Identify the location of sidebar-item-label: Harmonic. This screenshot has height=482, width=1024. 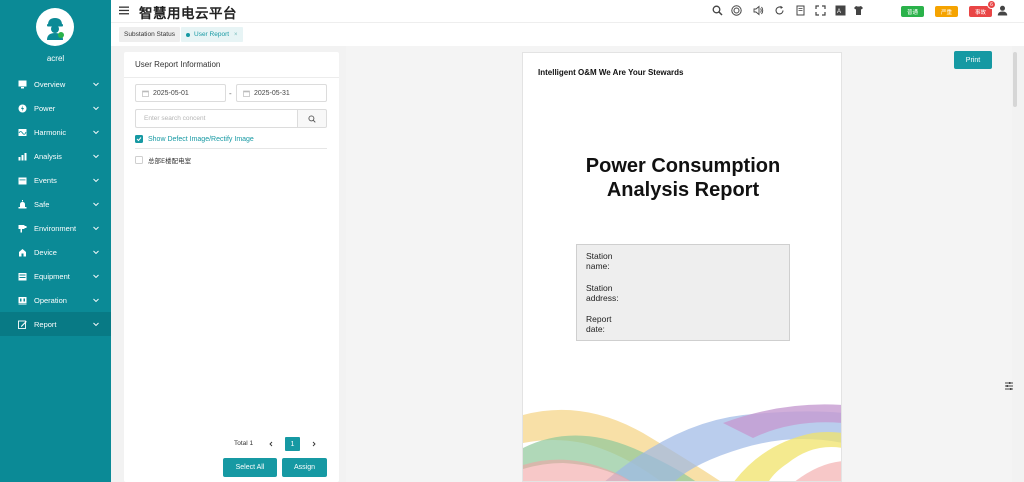
(50, 132).